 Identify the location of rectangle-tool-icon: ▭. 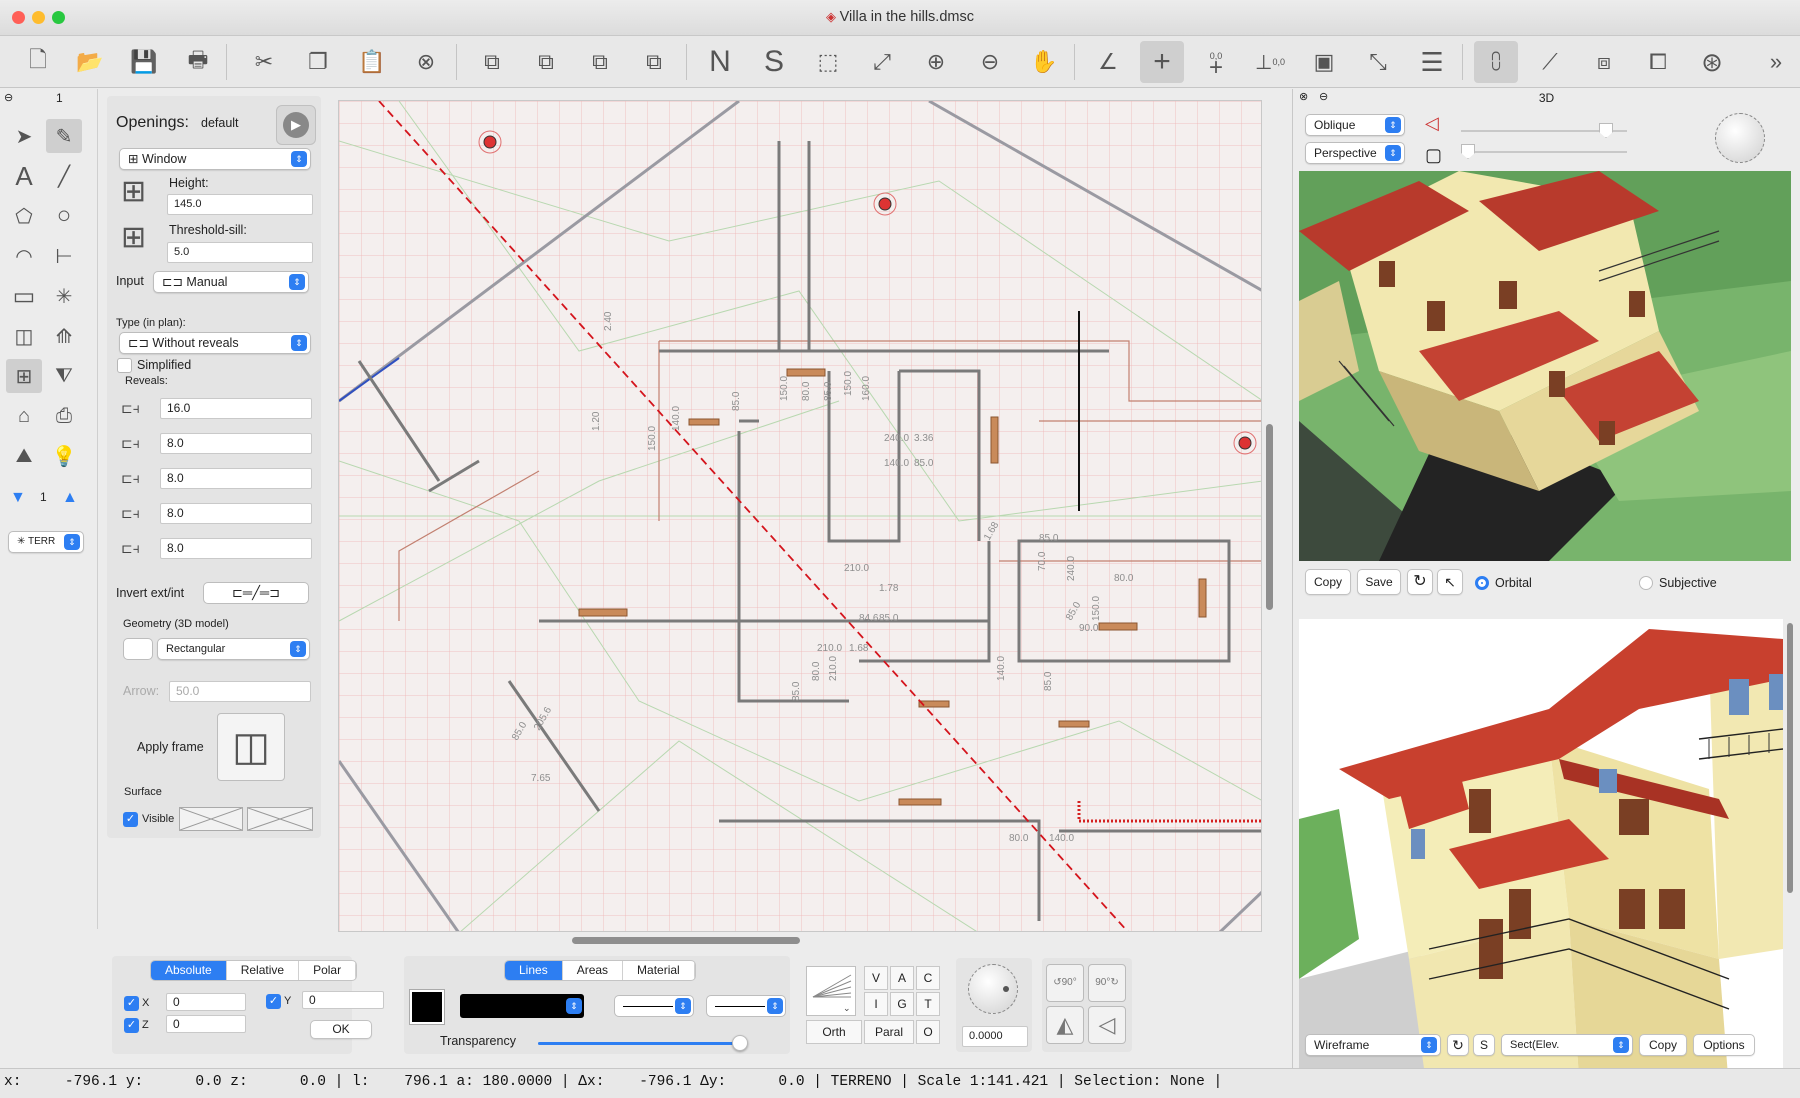
(24, 296).